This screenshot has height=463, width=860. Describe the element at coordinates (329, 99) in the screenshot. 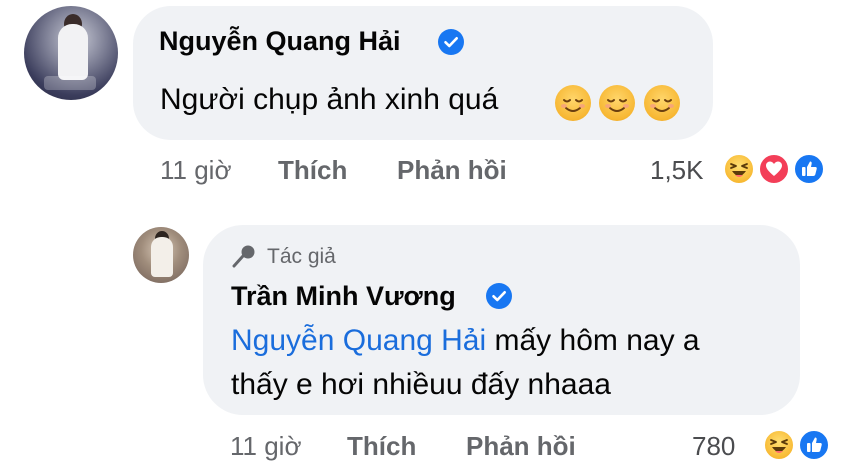

I see `comment-text: Người chụp ảnh xinh quá` at that location.